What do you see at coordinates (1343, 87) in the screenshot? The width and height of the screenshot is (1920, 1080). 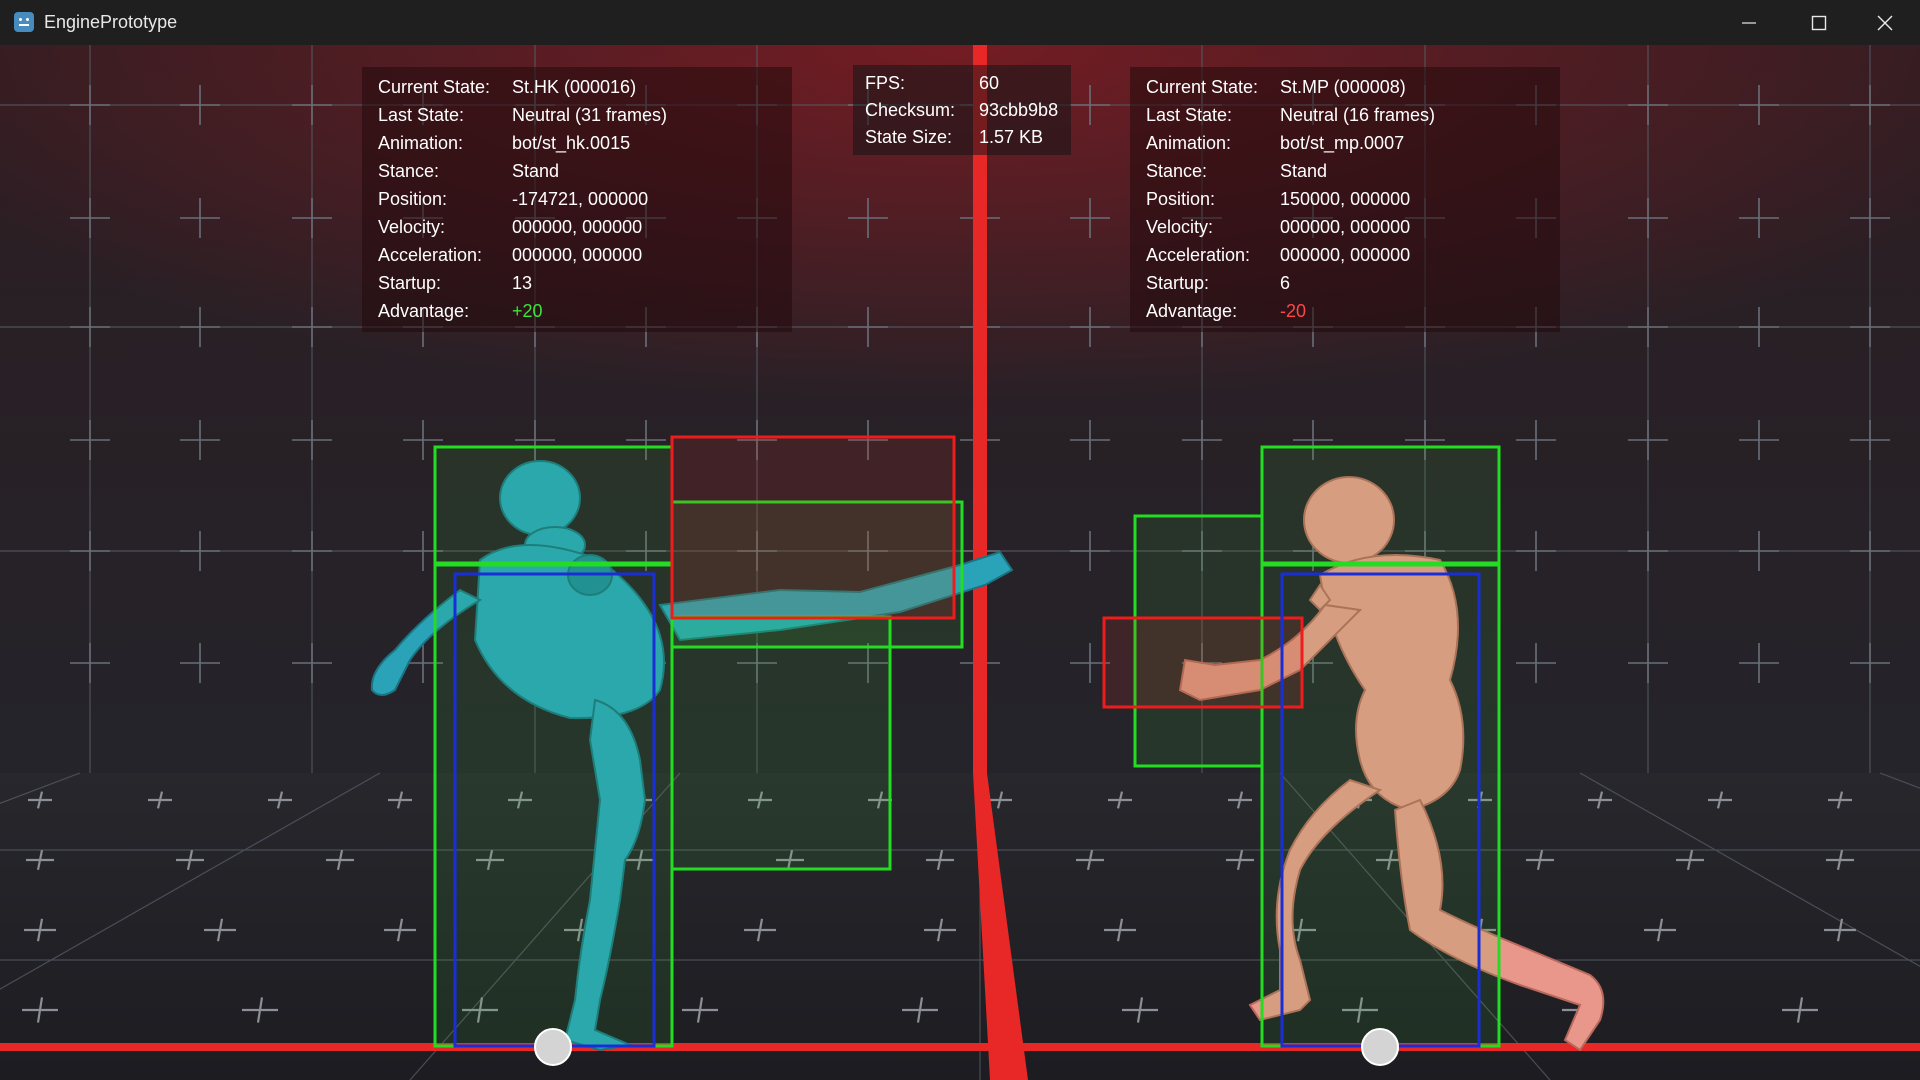 I see `value-current-state: St.MP (000008)` at bounding box center [1343, 87].